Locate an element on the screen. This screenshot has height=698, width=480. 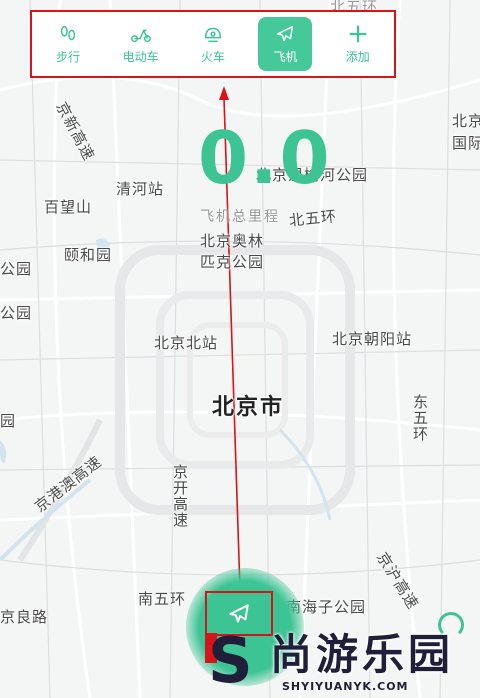
map-label-dongwuhuan: 东五环 is located at coordinates (420, 418).